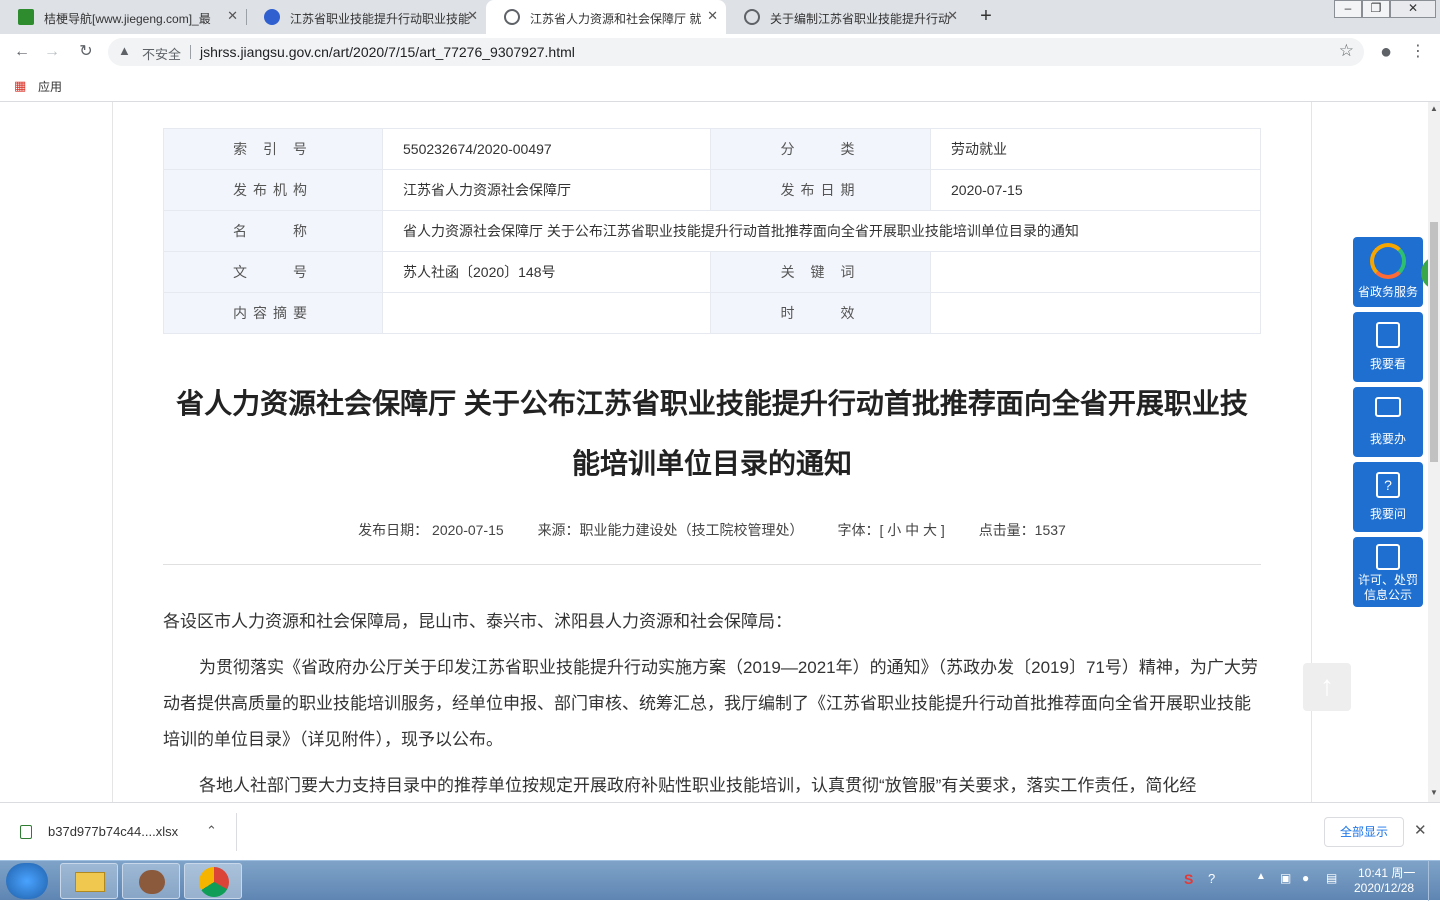 This screenshot has width=1440, height=901. What do you see at coordinates (712, 313) in the screenshot?
I see `table-row: 内容摘要 时 效` at bounding box center [712, 313].